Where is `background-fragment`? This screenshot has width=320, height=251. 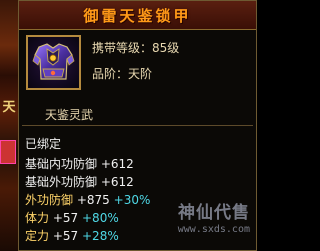 background-fragment is located at coordinates (8, 152).